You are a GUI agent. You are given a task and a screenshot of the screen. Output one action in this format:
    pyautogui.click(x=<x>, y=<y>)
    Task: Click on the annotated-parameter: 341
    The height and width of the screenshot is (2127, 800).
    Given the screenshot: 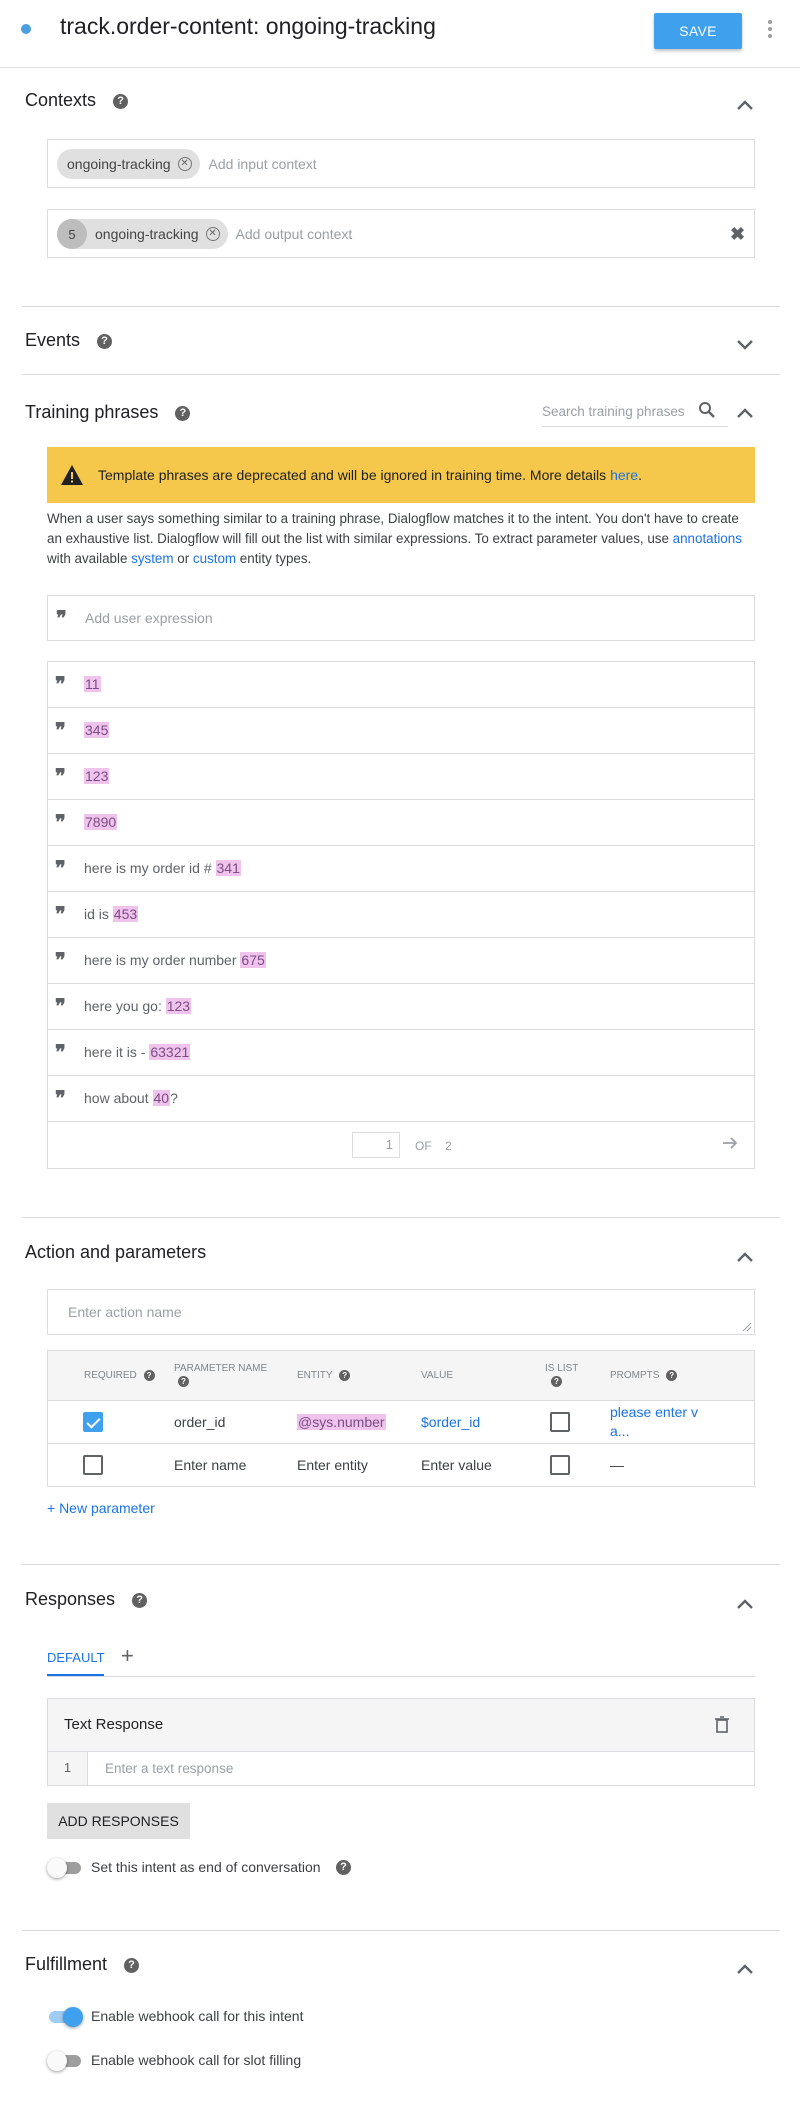 What is the action you would take?
    pyautogui.click(x=228, y=868)
    